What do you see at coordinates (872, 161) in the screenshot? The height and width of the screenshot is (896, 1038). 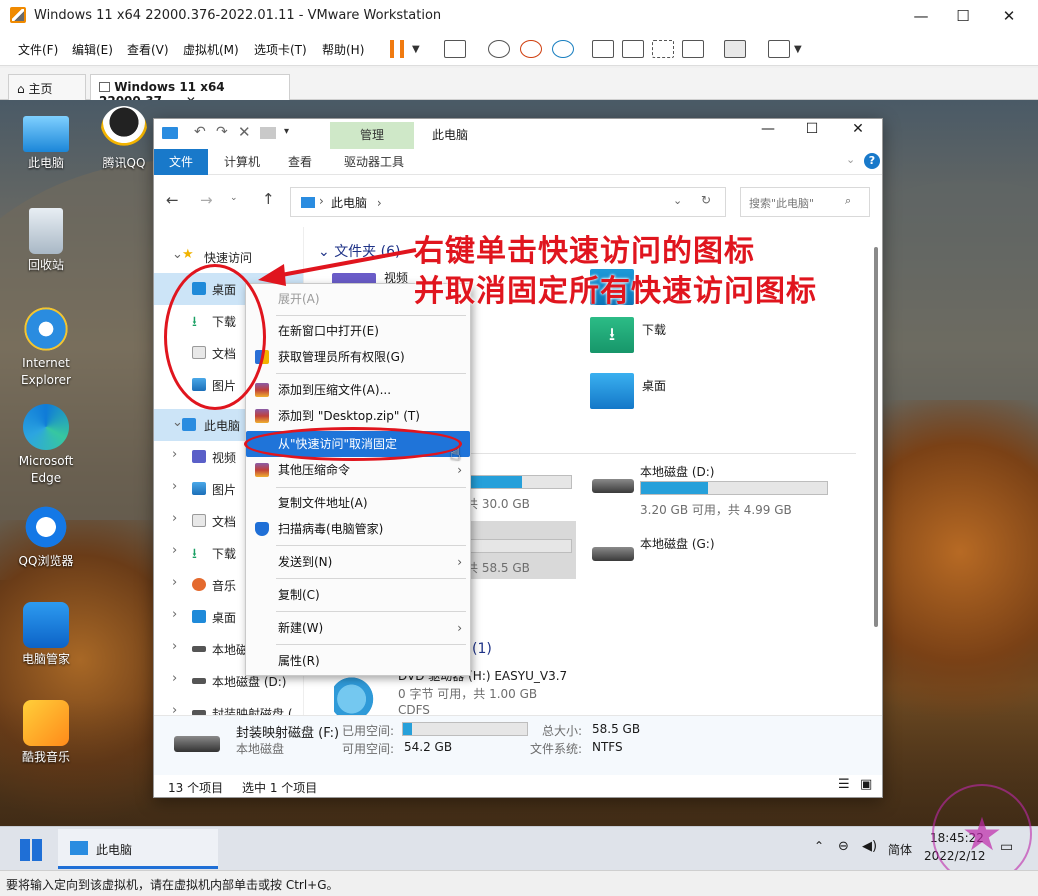 I see `help-icon: ?` at bounding box center [872, 161].